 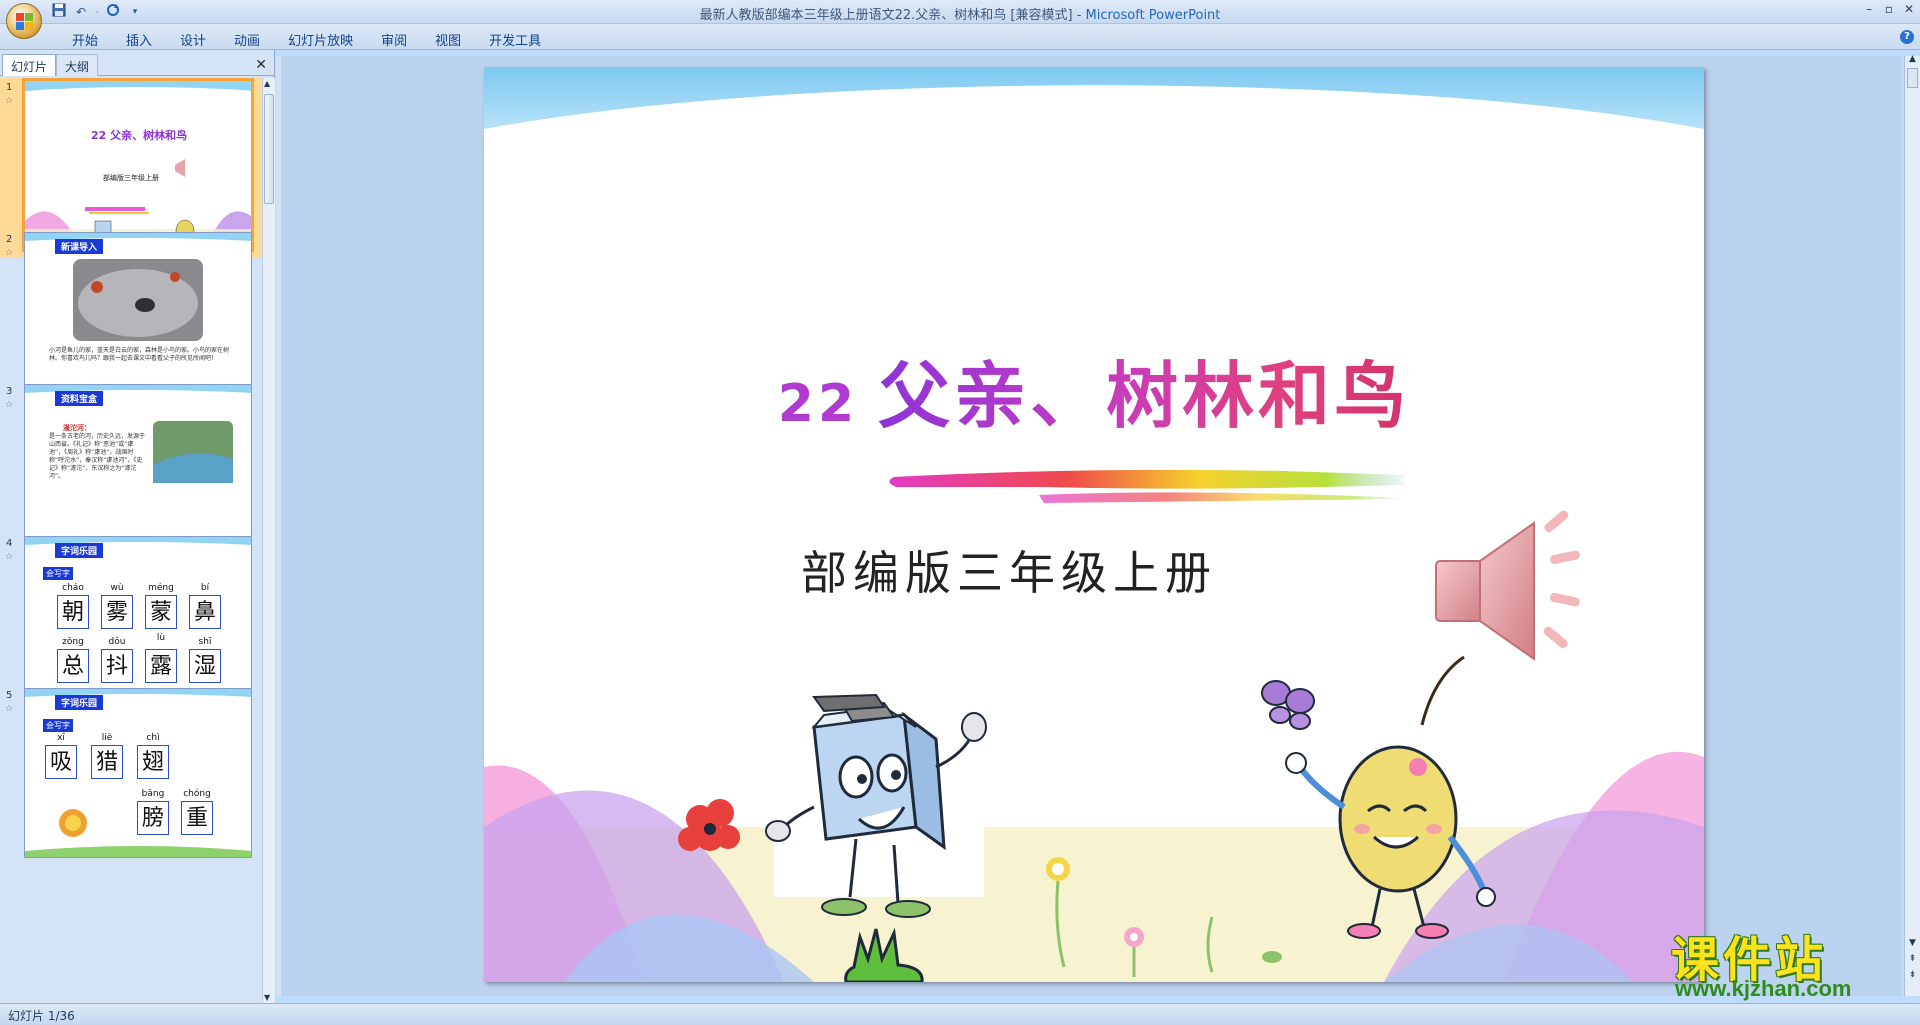 What do you see at coordinates (268, 540) in the screenshot?
I see `thumbnails-scrollbar: ▲ ▼` at bounding box center [268, 540].